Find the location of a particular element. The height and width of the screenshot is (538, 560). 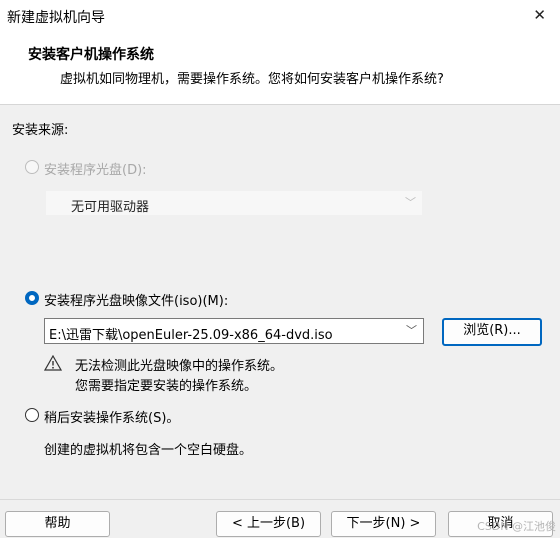

later-description: 创建的虚拟机将包含一个空白硬盘。 is located at coordinates (148, 450).